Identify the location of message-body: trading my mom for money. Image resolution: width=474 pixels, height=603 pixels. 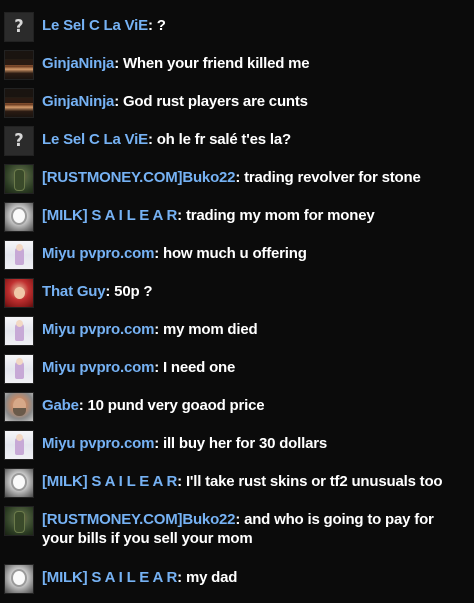
(280, 215).